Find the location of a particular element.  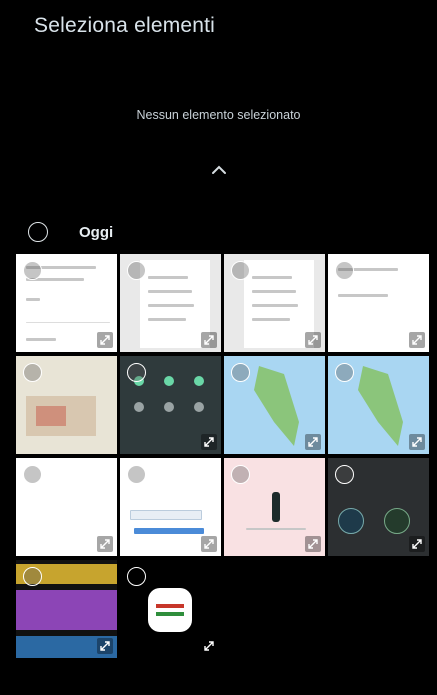

chevron-up-icon is located at coordinates (219, 170).